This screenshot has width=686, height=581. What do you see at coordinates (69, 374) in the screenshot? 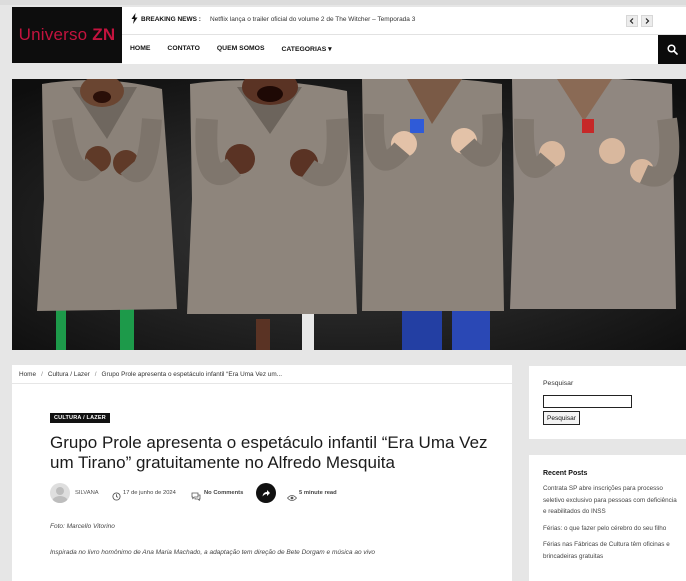
I see `breadcrumb-category: Cultura / Lazer` at bounding box center [69, 374].